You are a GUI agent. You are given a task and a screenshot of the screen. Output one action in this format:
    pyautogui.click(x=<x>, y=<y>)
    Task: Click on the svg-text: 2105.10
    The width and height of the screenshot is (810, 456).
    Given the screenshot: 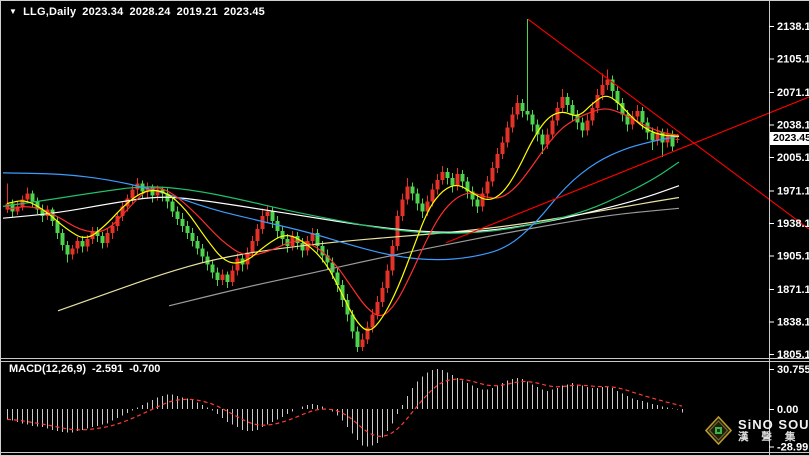 What is the action you would take?
    pyautogui.click(x=793, y=60)
    